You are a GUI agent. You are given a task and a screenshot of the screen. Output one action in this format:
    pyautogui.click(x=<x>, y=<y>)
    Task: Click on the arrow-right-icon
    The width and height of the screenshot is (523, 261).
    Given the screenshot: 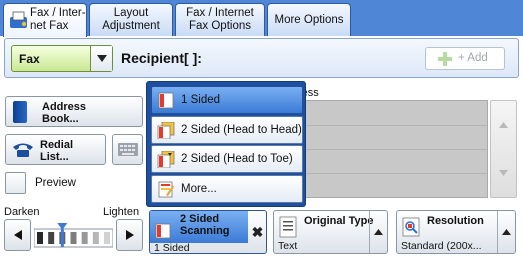 What is the action you would take?
    pyautogui.click(x=129, y=235)
    